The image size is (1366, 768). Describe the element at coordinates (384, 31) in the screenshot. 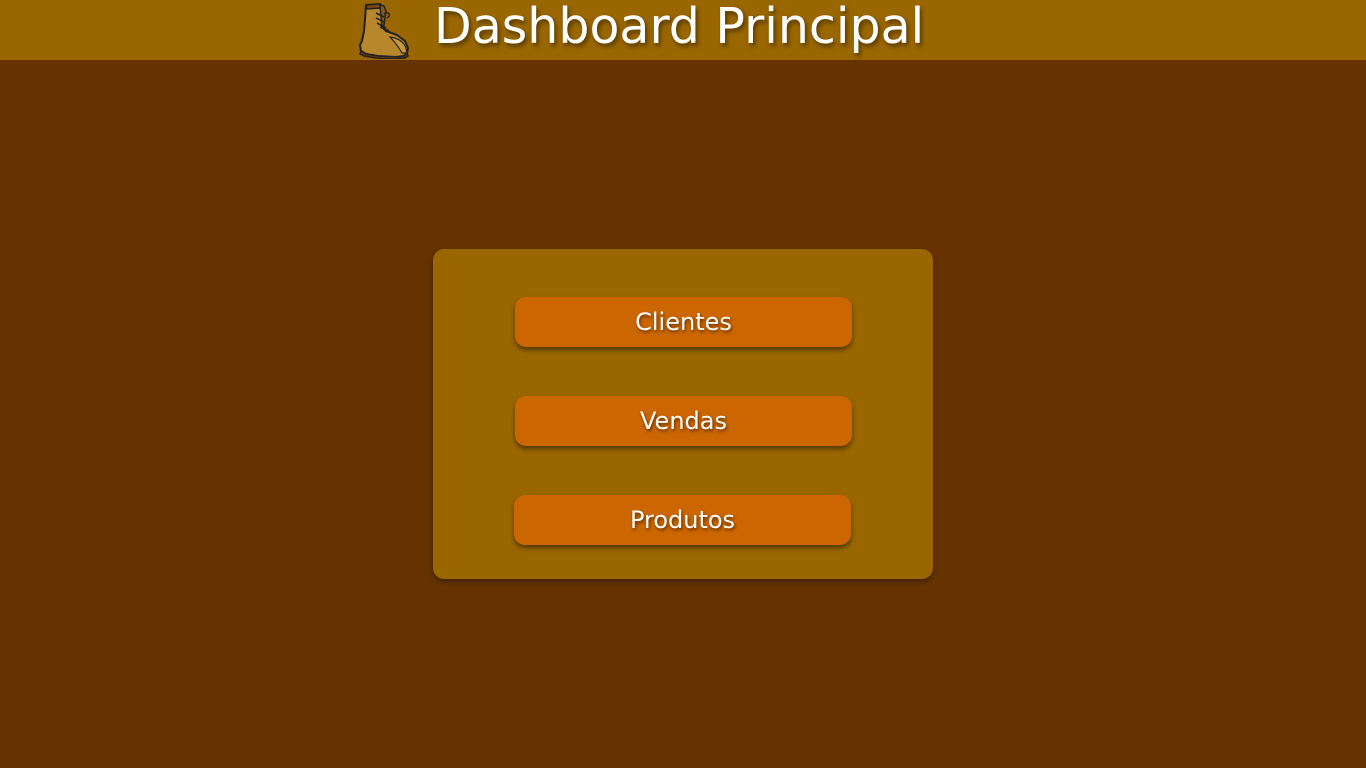

I see `boot-icon` at that location.